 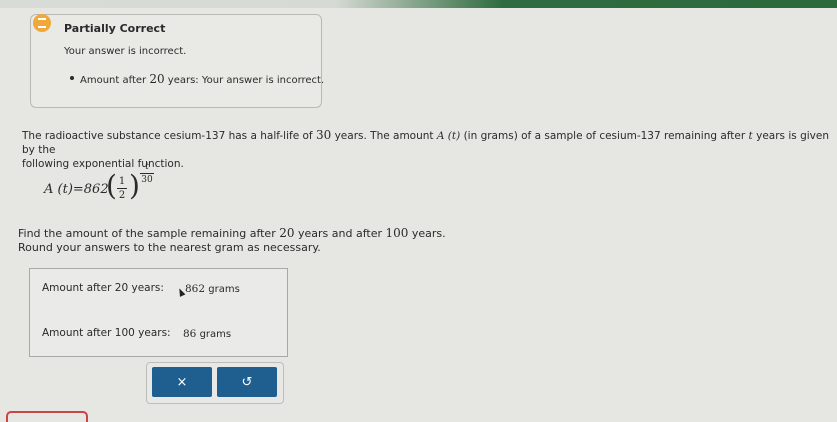 What do you see at coordinates (427, 233) in the screenshot?
I see `task-text-c: years.` at bounding box center [427, 233].